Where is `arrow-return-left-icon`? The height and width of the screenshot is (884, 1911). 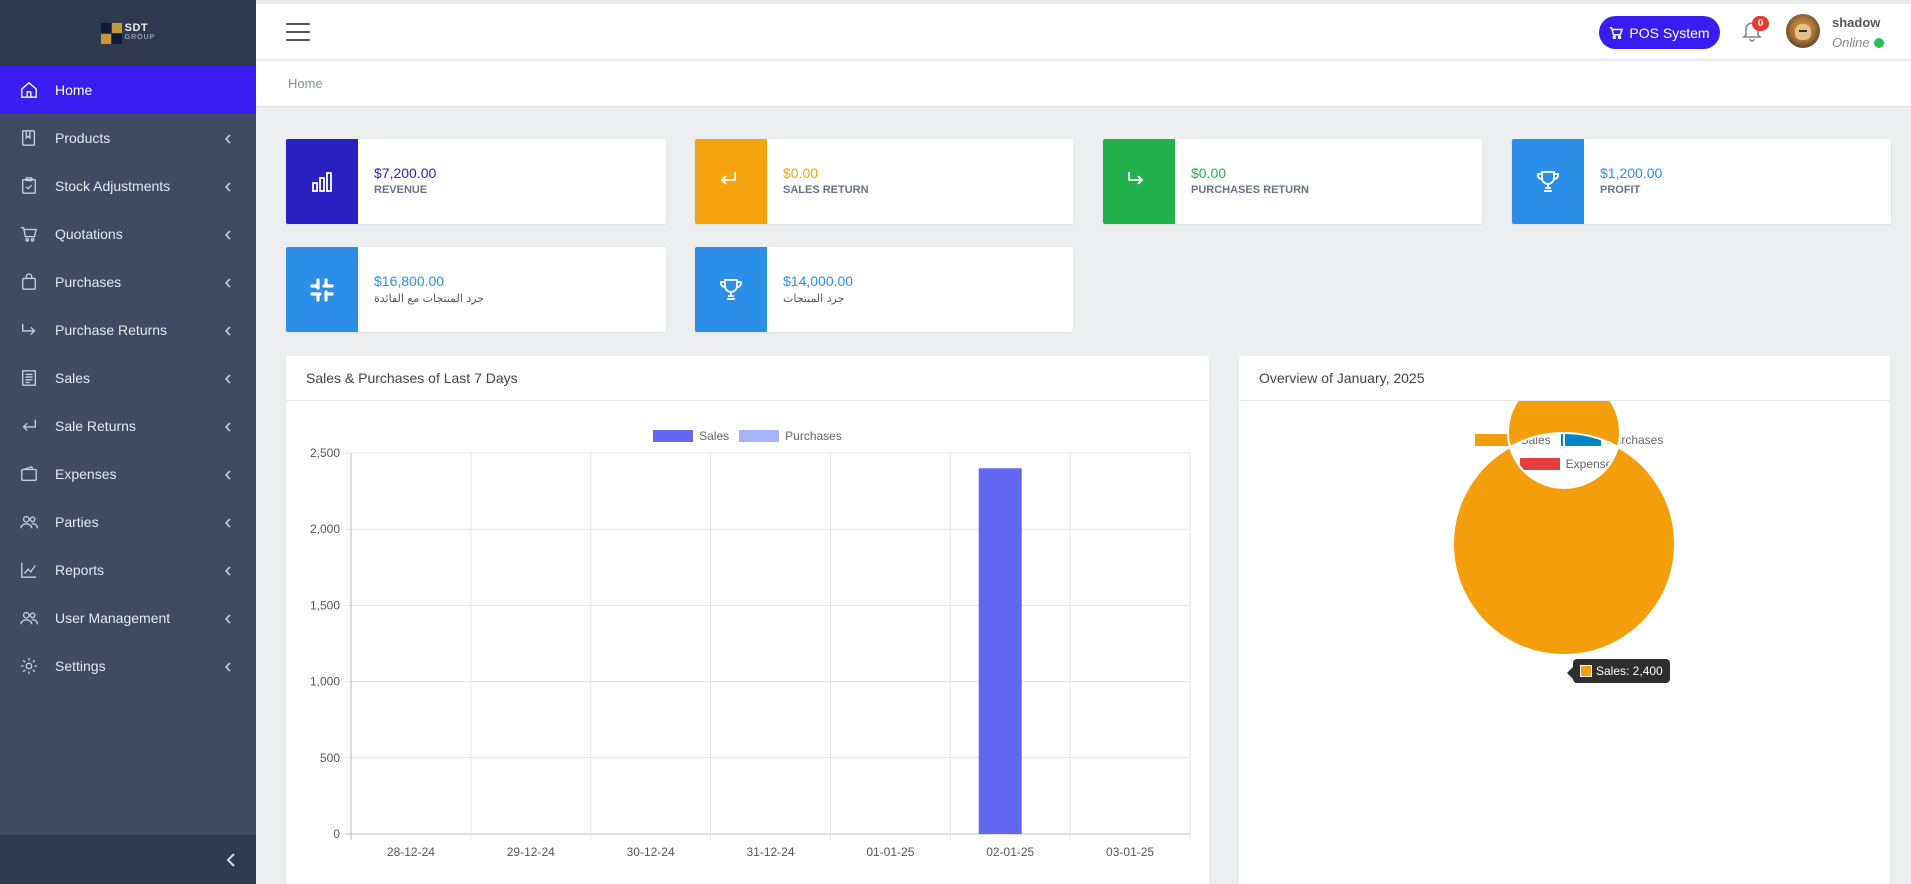
arrow-return-left-icon is located at coordinates (731, 181).